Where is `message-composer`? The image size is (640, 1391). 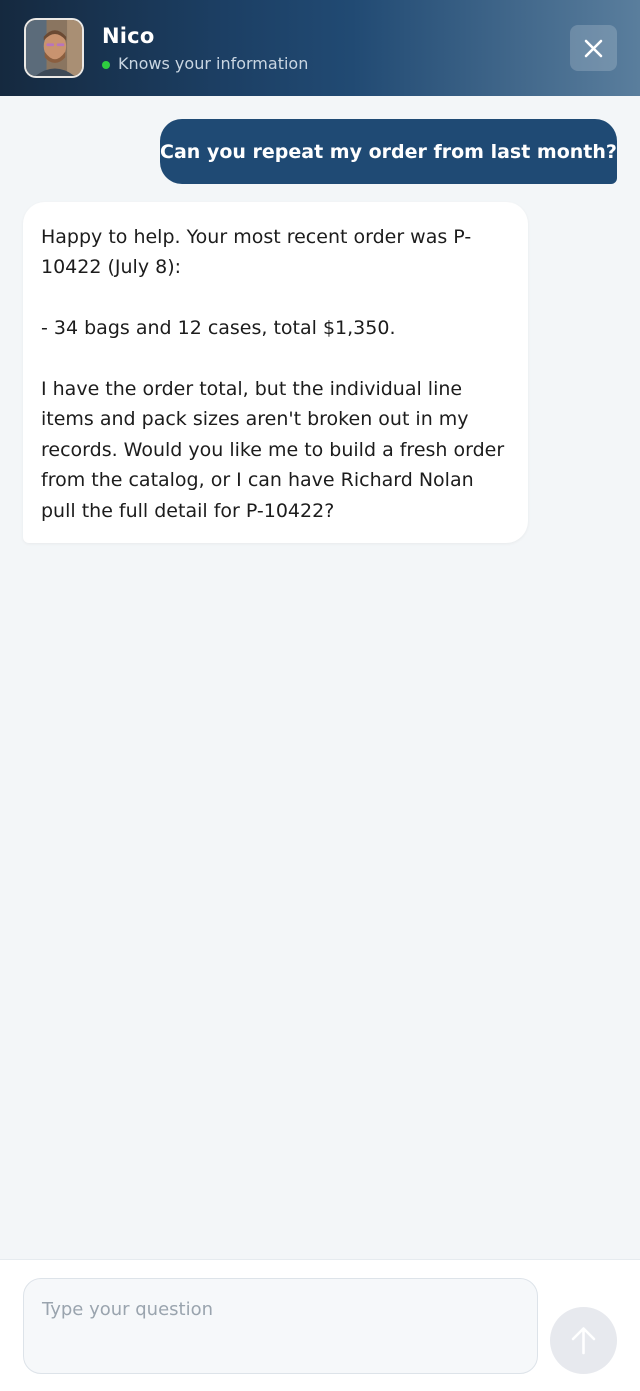 message-composer is located at coordinates (320, 1325).